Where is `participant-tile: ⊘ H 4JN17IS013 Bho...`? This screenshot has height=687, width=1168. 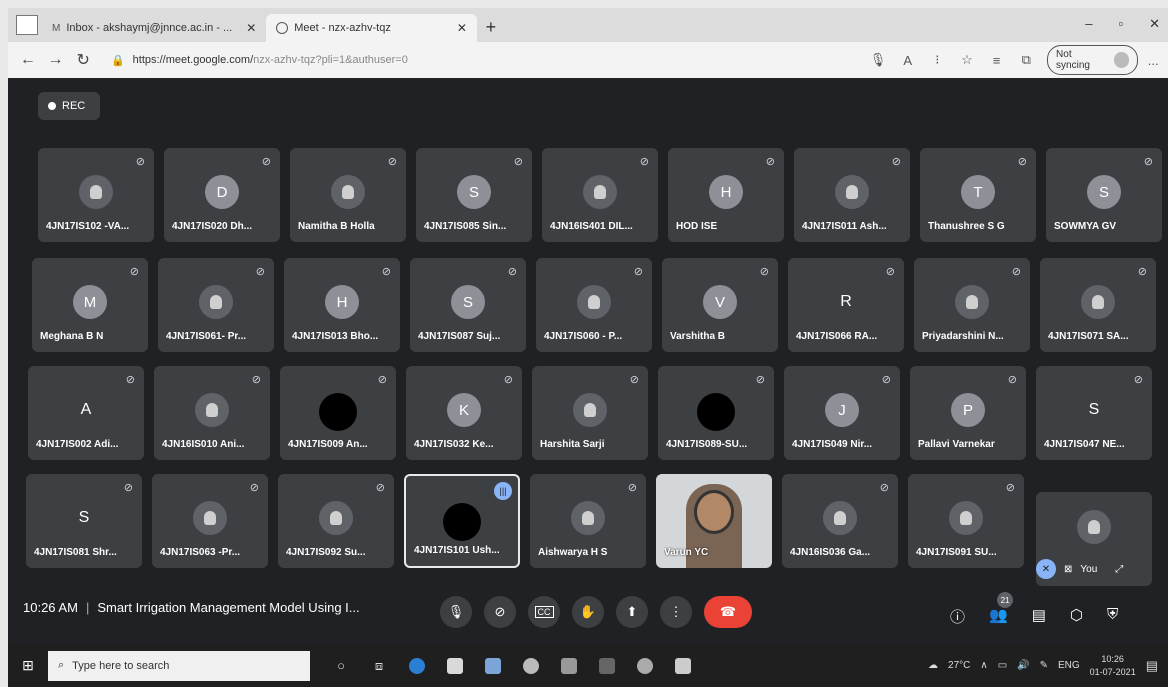 participant-tile: ⊘ H 4JN17IS013 Bho... is located at coordinates (342, 305).